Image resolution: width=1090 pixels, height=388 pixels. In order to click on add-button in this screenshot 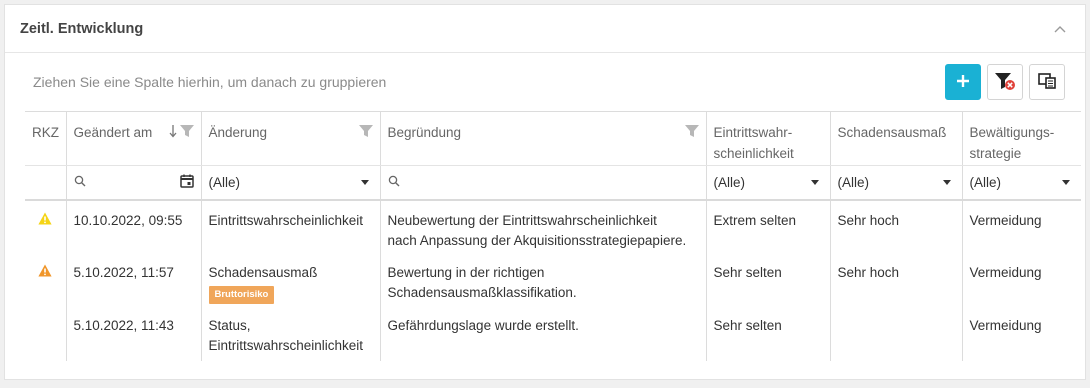, I will do `click(963, 82)`.